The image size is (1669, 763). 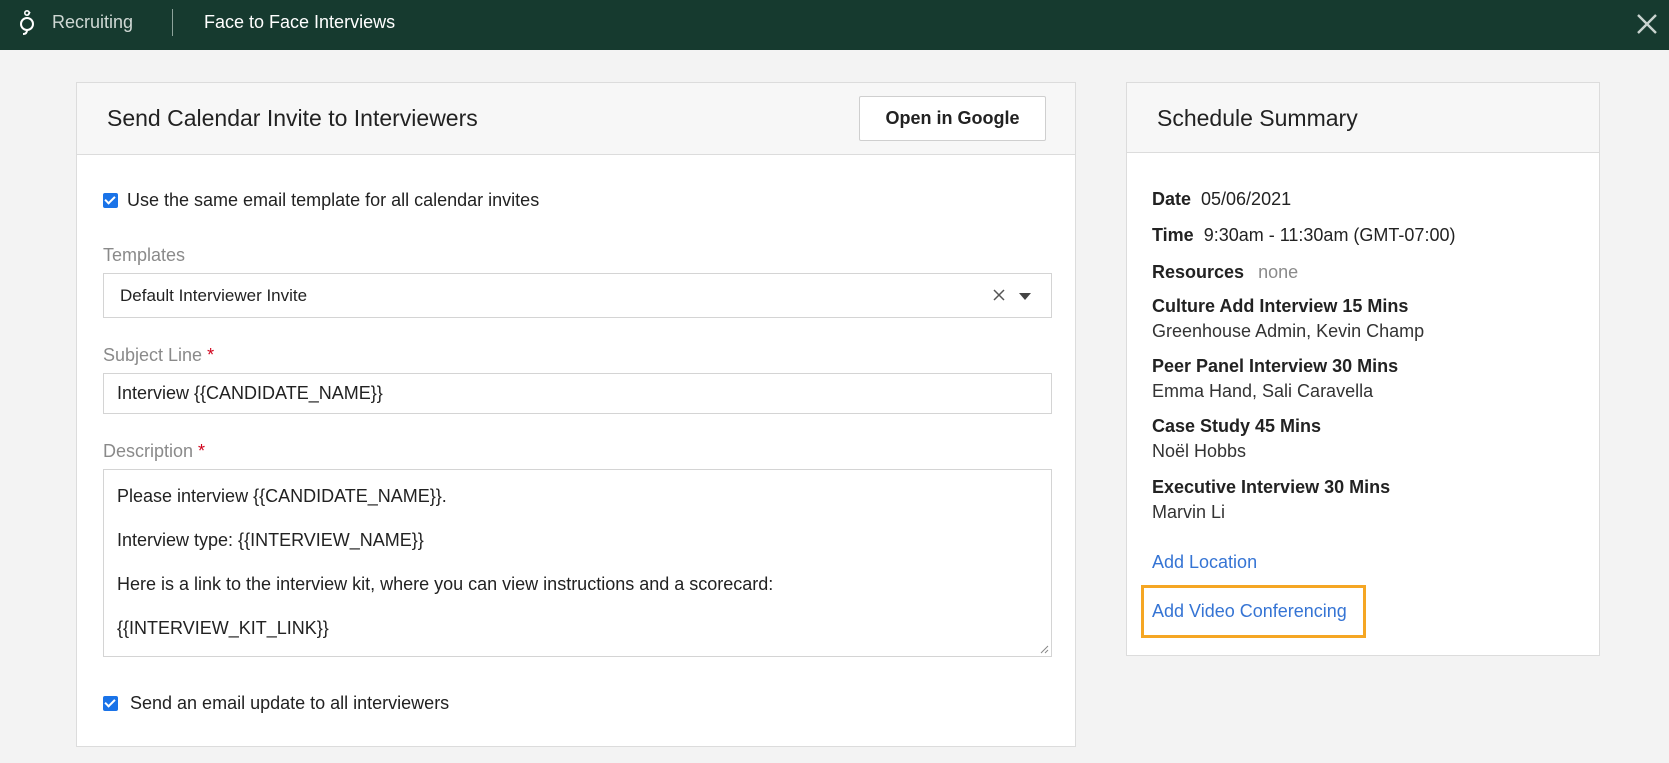 I want to click on time-row: Time 9:30am - 11:30am (GMT-07:00), so click(x=1303, y=235).